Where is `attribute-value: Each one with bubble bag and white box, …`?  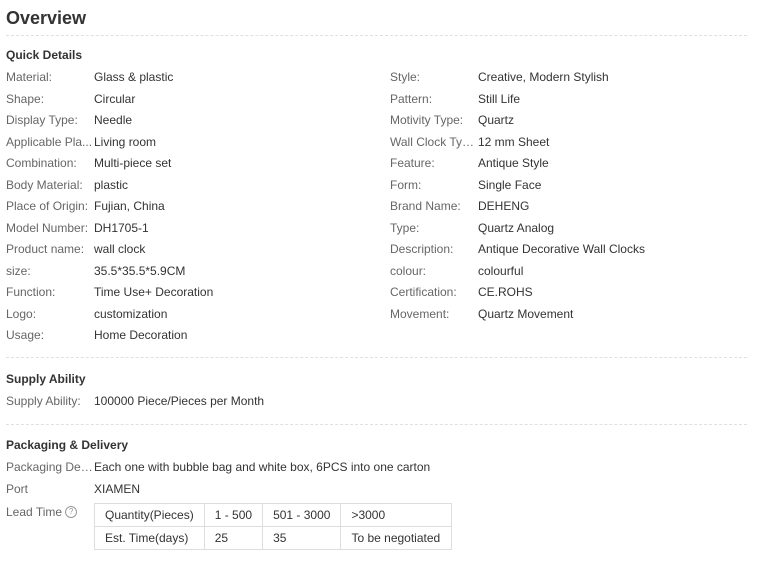 attribute-value: Each one with bubble bag and white box, … is located at coordinates (262, 467).